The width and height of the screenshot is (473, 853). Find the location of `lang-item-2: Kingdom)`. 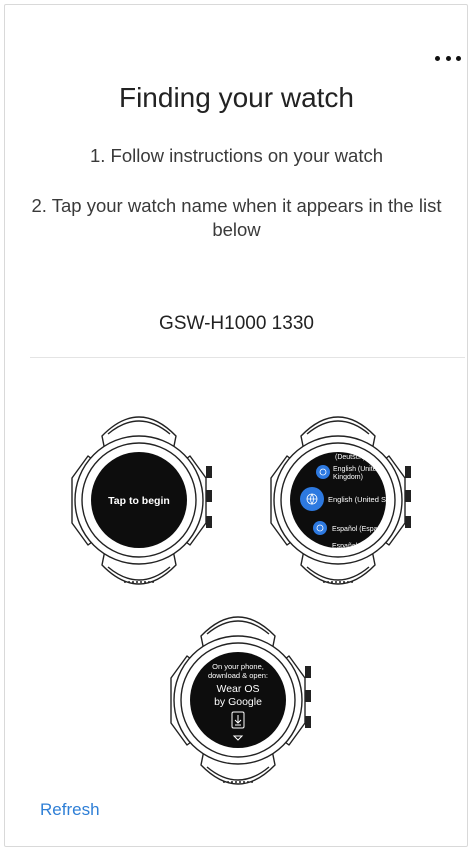

lang-item-2: Kingdom) is located at coordinates (348, 477).